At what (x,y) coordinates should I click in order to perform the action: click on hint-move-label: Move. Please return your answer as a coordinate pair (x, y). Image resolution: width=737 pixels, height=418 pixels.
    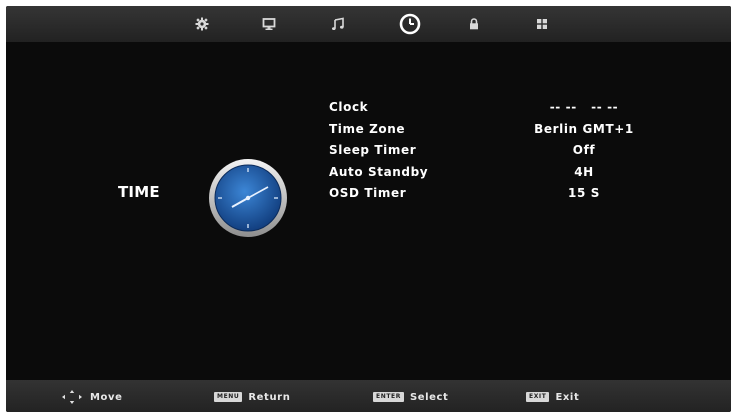
    Looking at the image, I should click on (106, 397).